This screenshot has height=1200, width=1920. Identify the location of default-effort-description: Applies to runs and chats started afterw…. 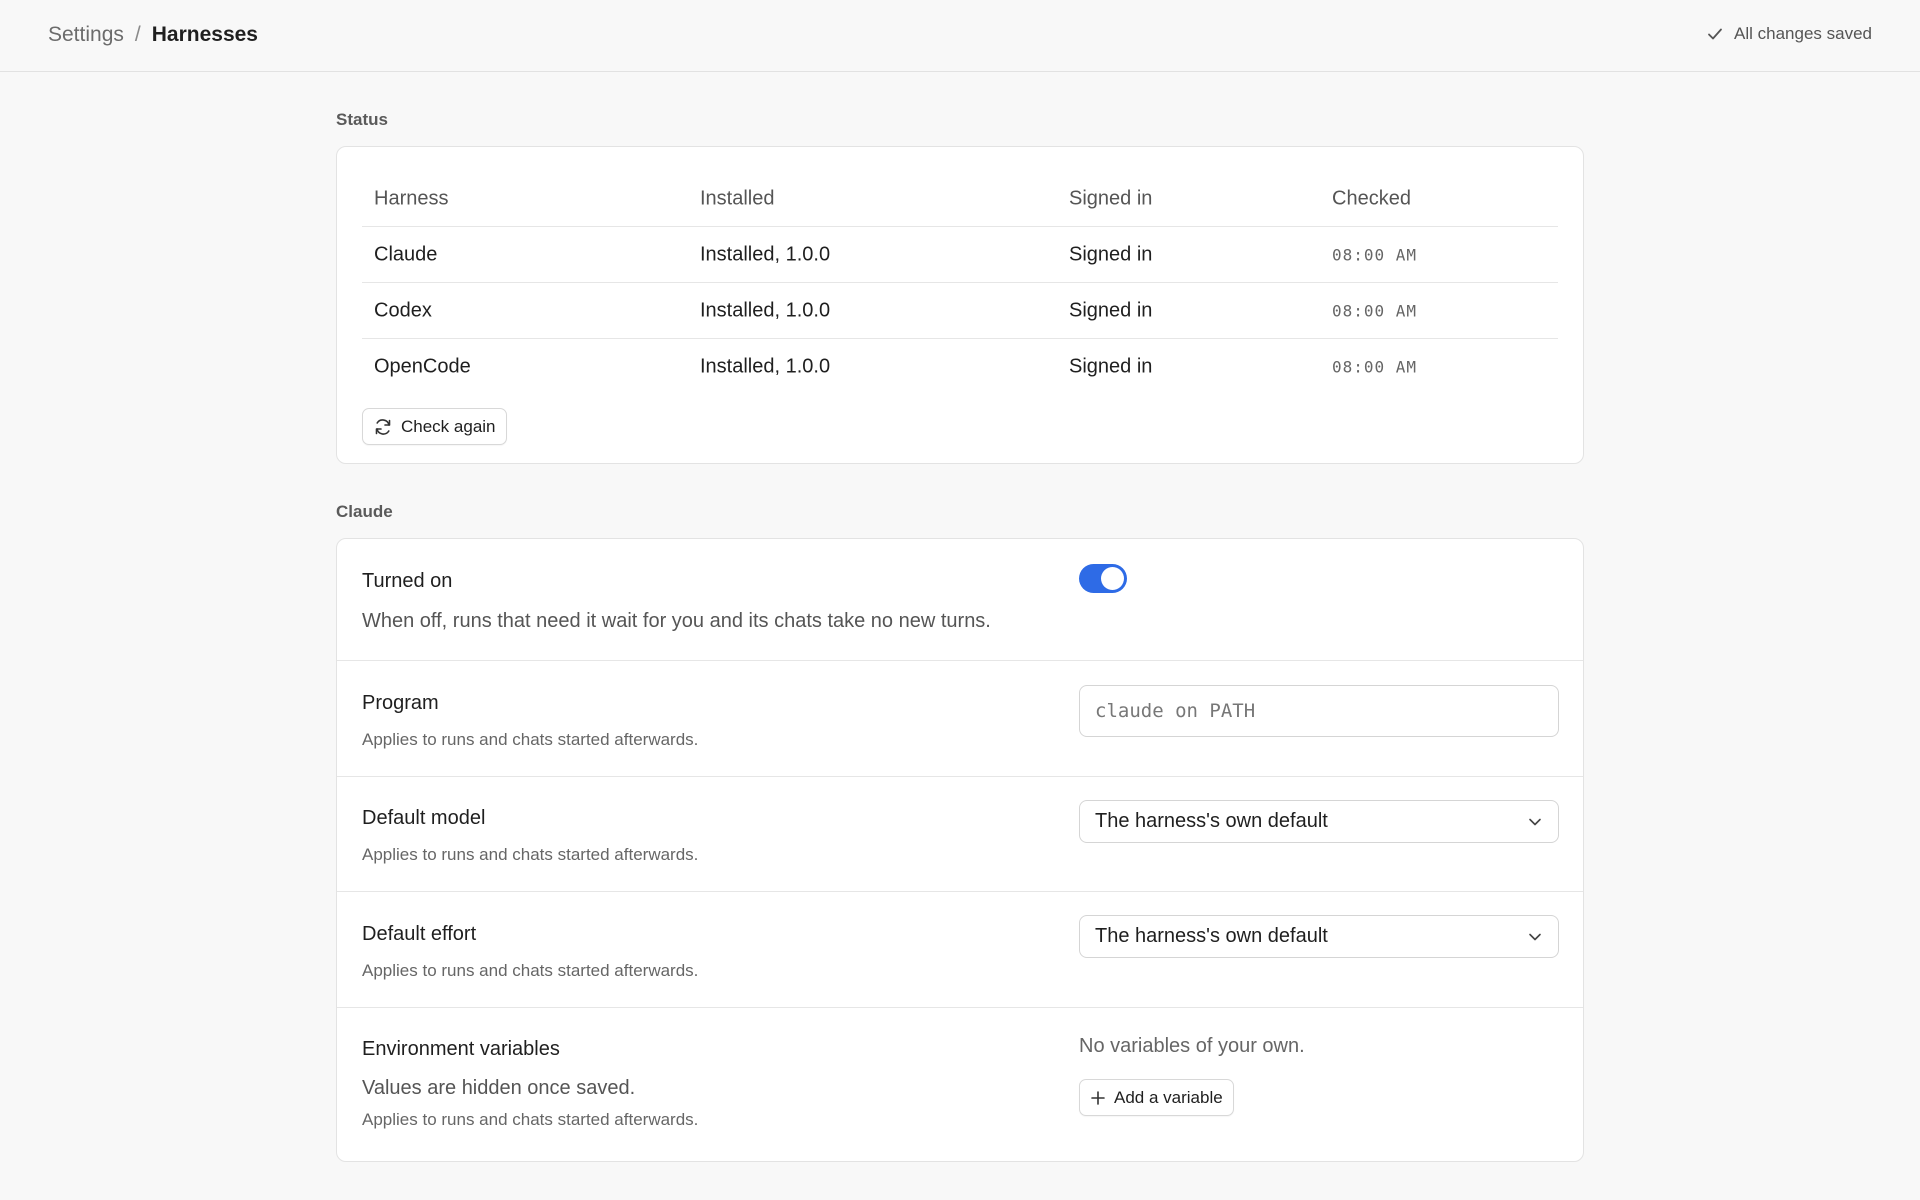
(530, 970).